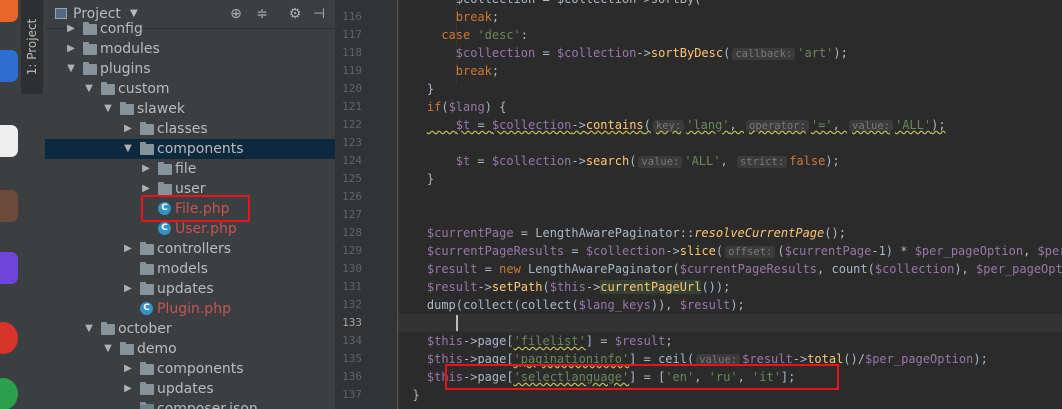  I want to click on parameter-hint: offset:, so click(750, 252).